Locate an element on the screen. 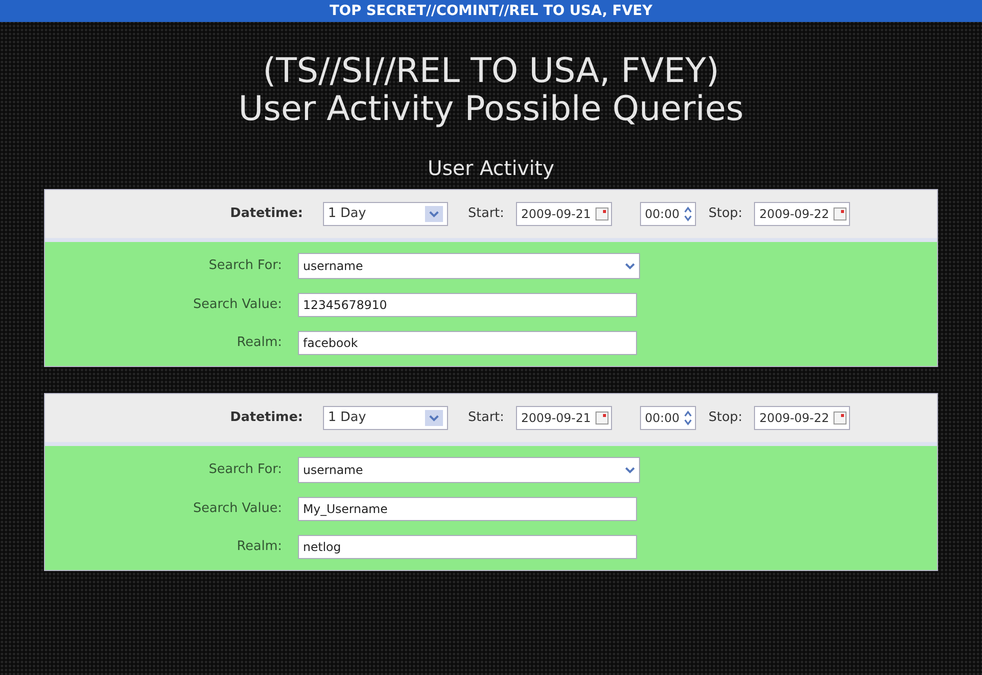 The width and height of the screenshot is (982, 675). slide-title: (TS//SI//REL TO USA, FVEY) is located at coordinates (491, 71).